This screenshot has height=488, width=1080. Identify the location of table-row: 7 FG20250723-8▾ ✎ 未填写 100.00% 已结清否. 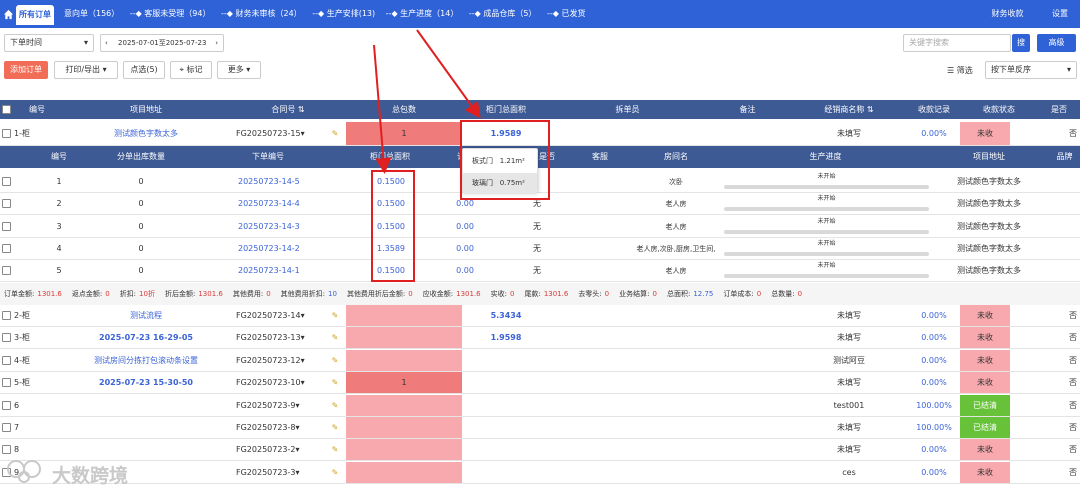
(540, 428).